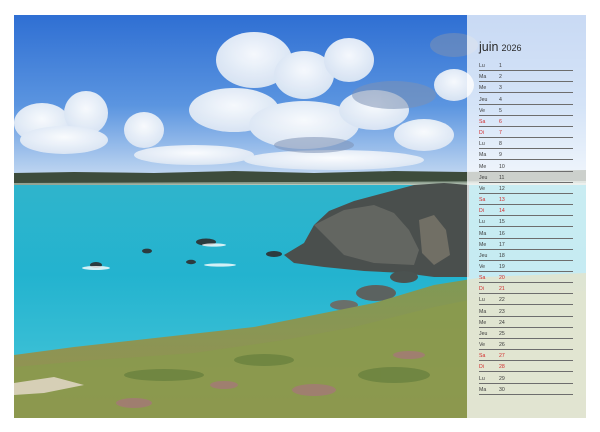  What do you see at coordinates (526, 77) in the screenshot?
I see `day-row: Ma 2` at bounding box center [526, 77].